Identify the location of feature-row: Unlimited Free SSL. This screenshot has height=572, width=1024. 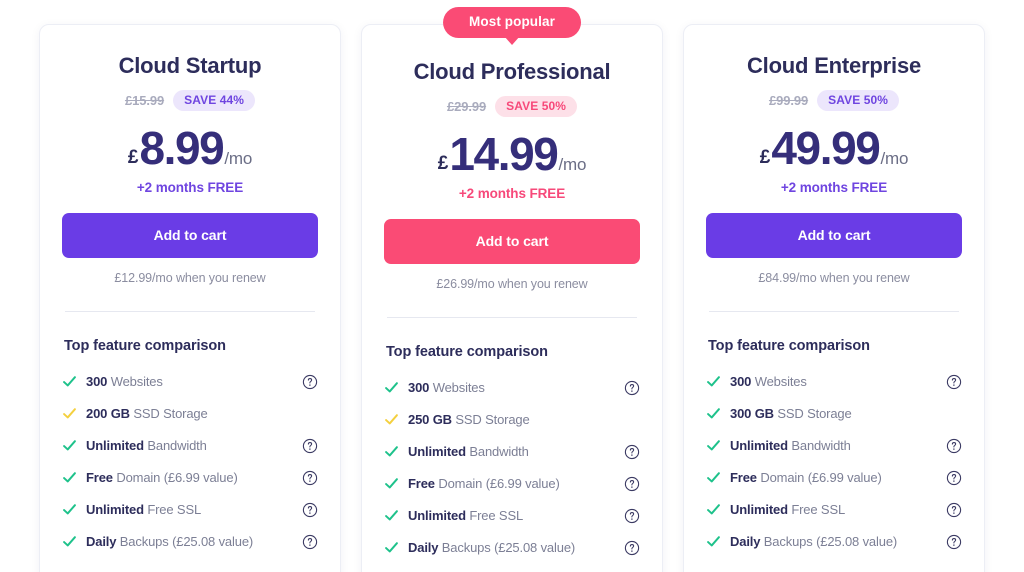
(834, 509).